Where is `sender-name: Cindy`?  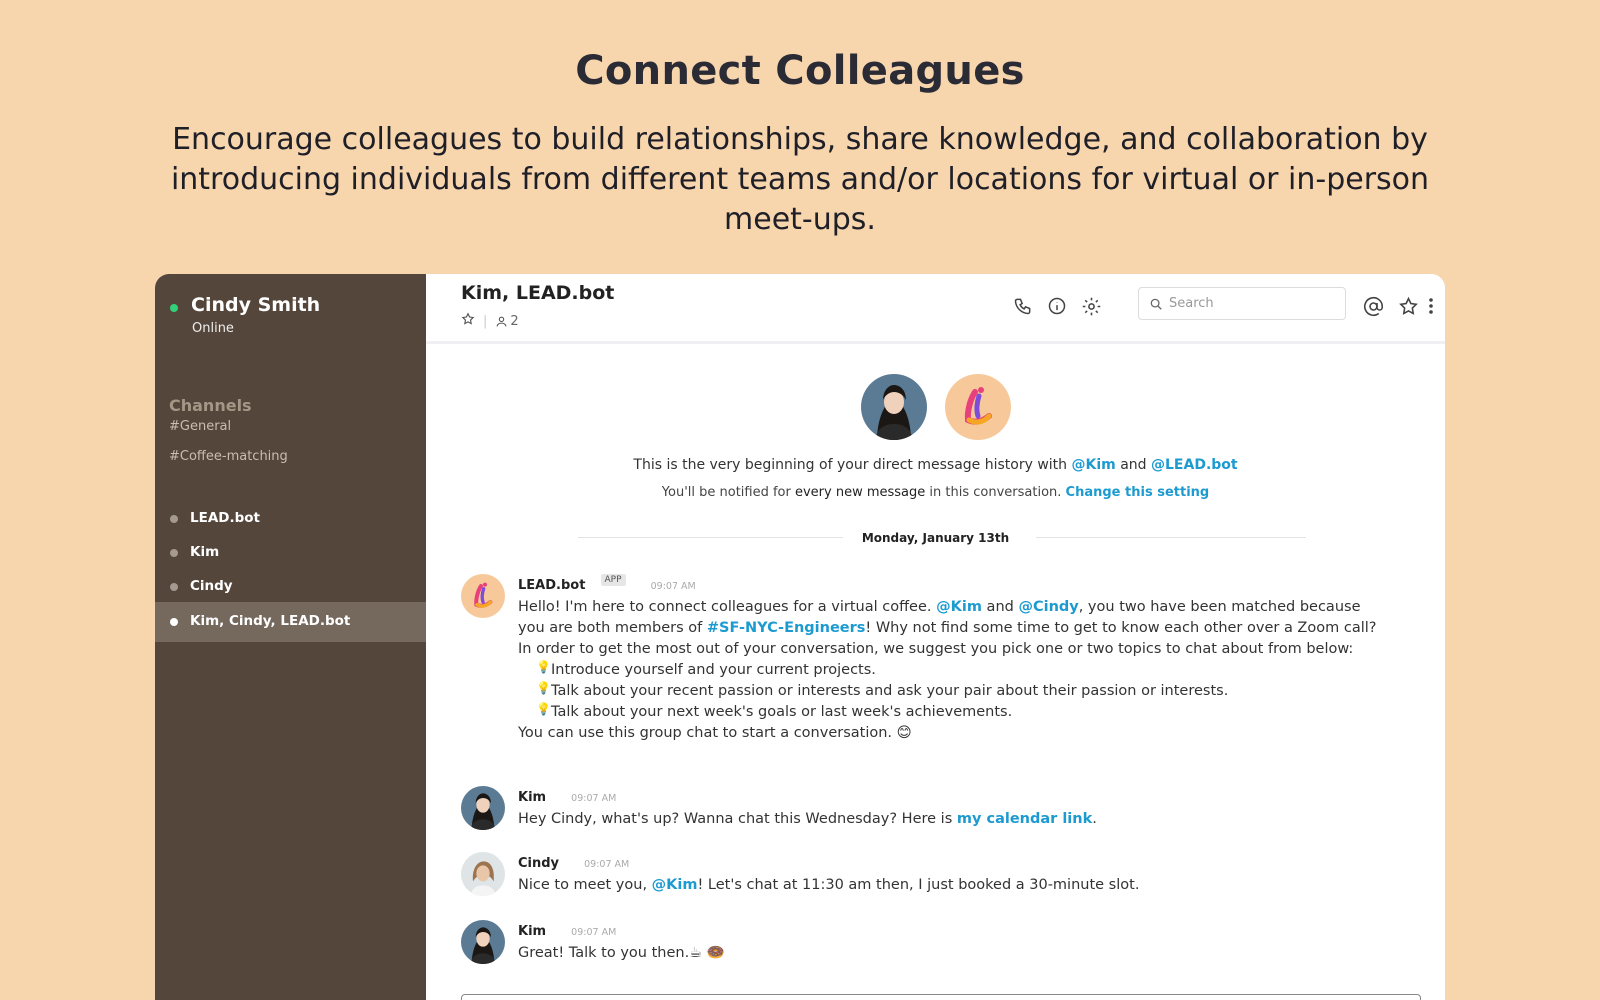
sender-name: Cindy is located at coordinates (538, 863).